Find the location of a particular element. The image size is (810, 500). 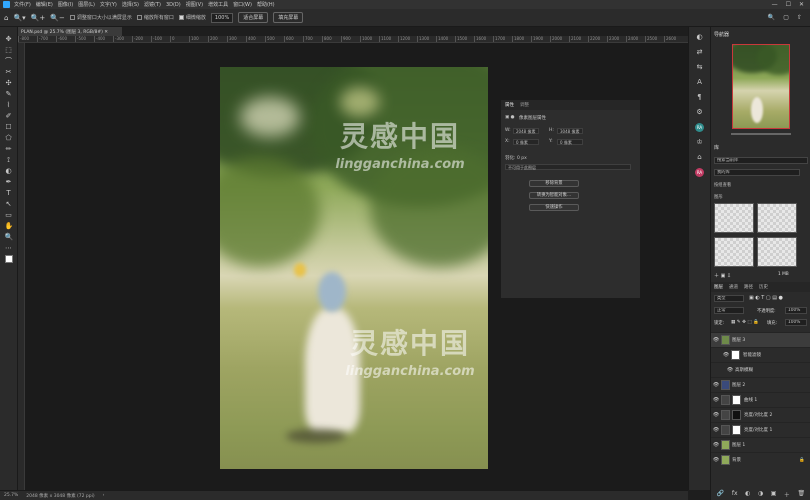

home-icon: ⌂ is located at coordinates (6, 18).